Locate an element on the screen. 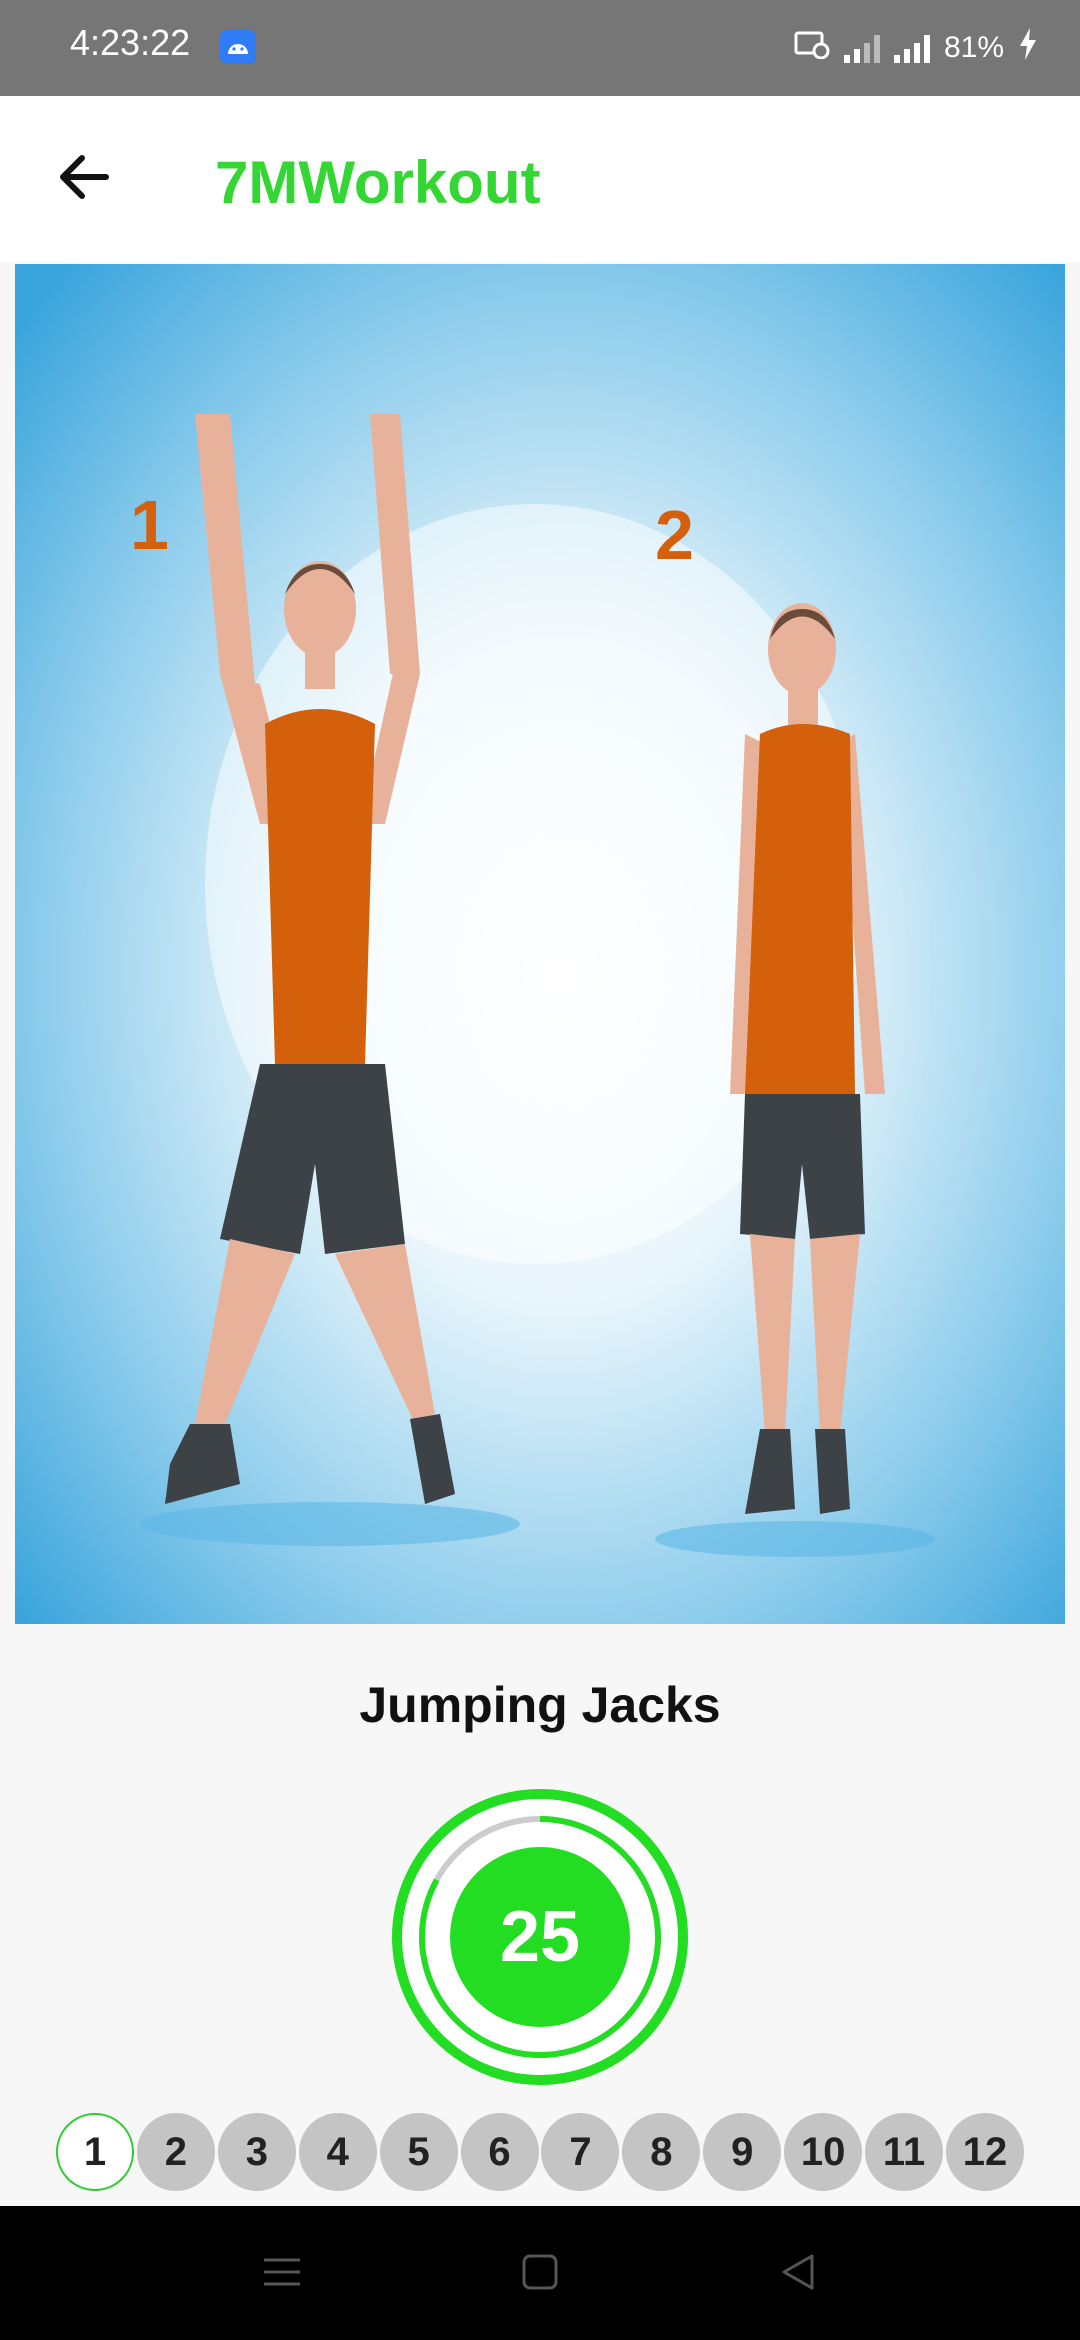  step-indicator: 12 is located at coordinates (984, 2152).